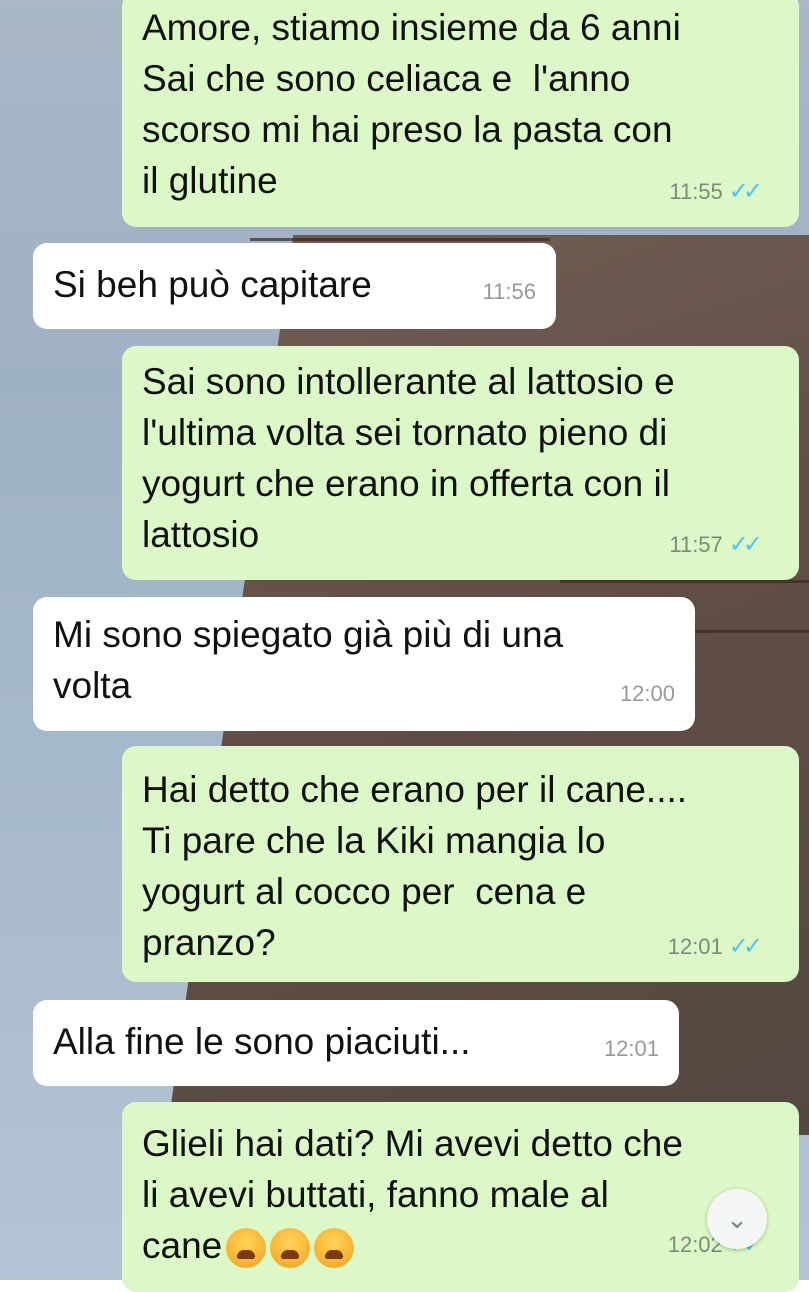  I want to click on scroll-to-bottom-button: ⌄, so click(737, 1219).